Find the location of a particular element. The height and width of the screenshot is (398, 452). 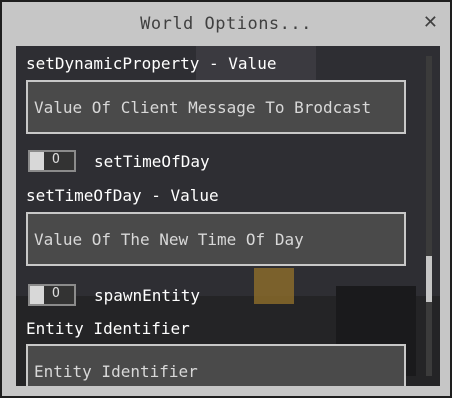

time-of-day-value-text: Value Of The New Time Of Day is located at coordinates (169, 239).